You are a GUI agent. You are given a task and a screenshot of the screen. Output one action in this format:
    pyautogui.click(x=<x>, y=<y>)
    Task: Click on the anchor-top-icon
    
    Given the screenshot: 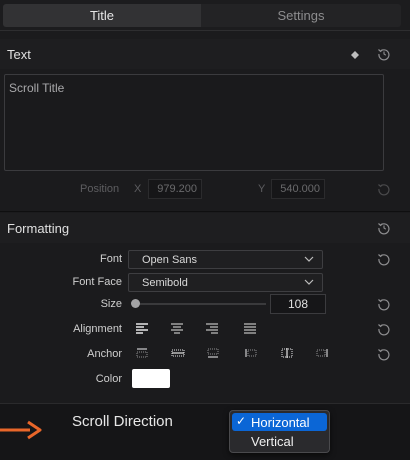 What is the action you would take?
    pyautogui.click(x=142, y=353)
    